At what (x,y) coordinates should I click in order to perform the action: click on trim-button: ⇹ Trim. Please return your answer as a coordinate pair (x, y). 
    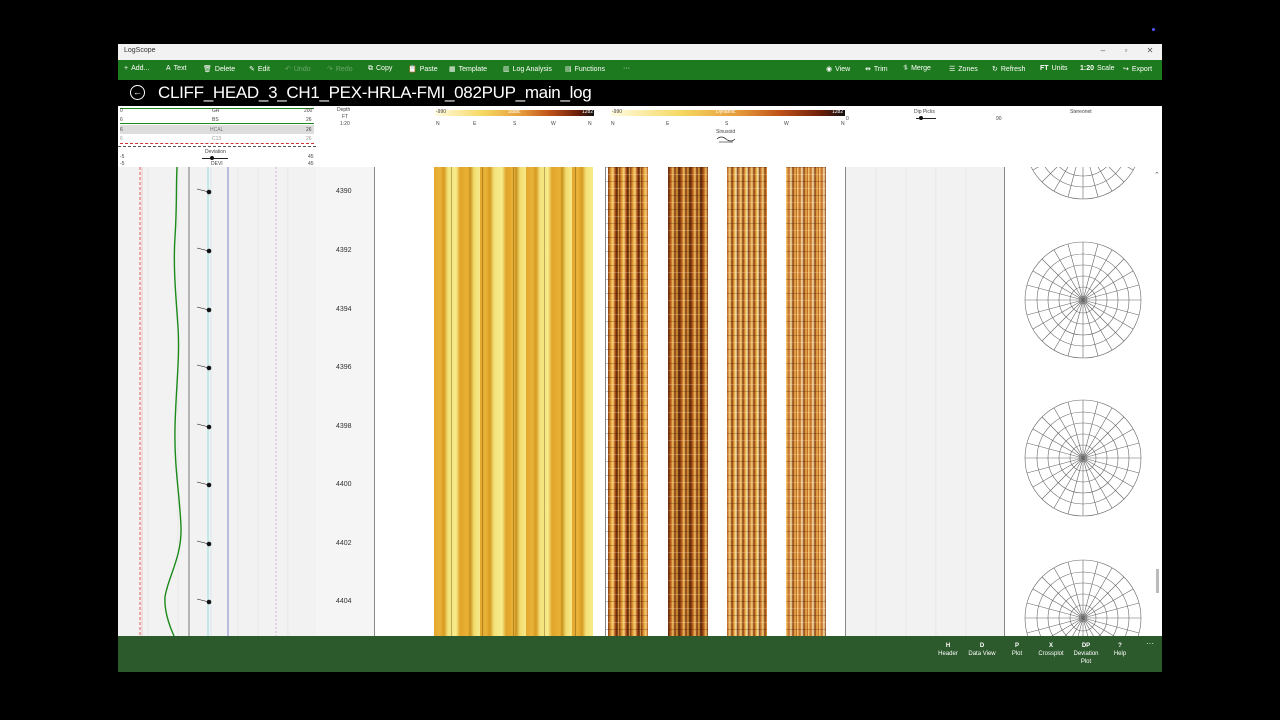
    Looking at the image, I should click on (876, 69).